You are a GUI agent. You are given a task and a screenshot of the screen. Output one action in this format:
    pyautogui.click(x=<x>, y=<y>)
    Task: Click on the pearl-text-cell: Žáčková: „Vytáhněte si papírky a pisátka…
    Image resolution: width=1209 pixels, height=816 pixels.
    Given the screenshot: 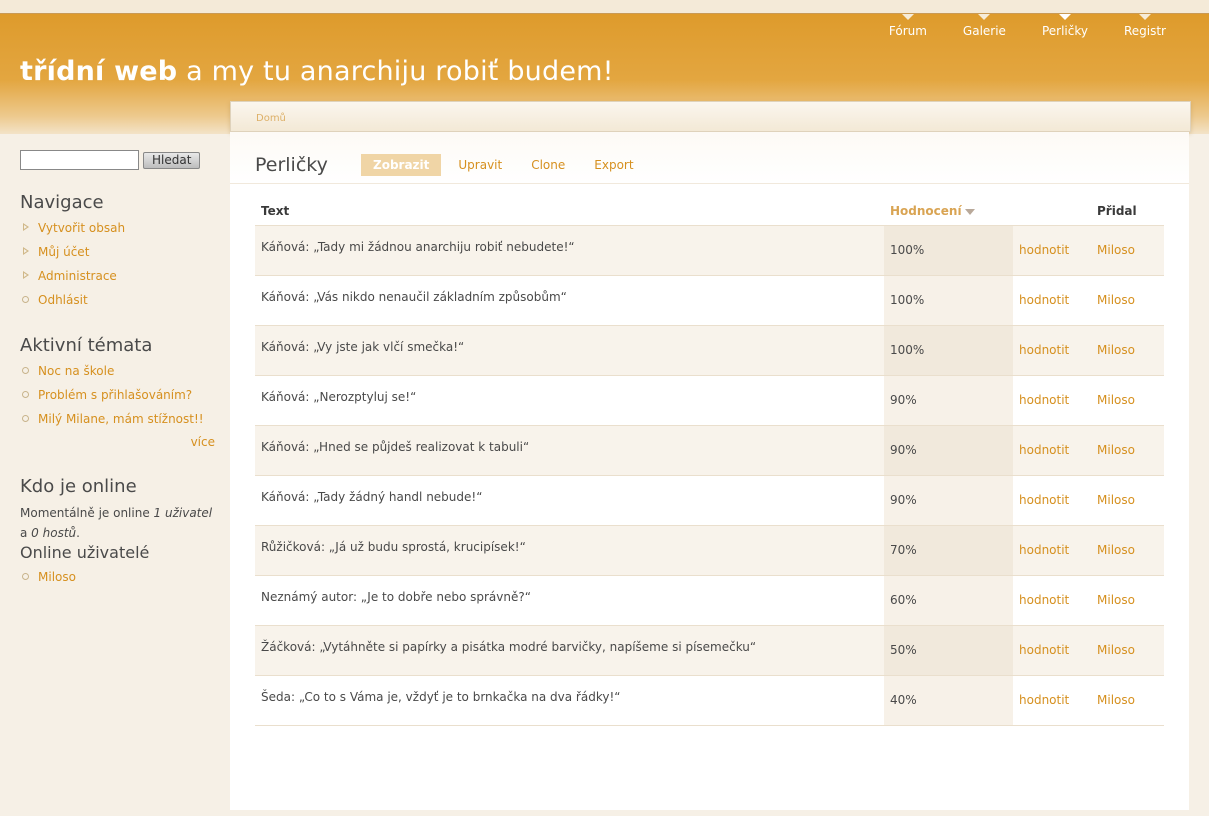 What is the action you would take?
    pyautogui.click(x=569, y=650)
    